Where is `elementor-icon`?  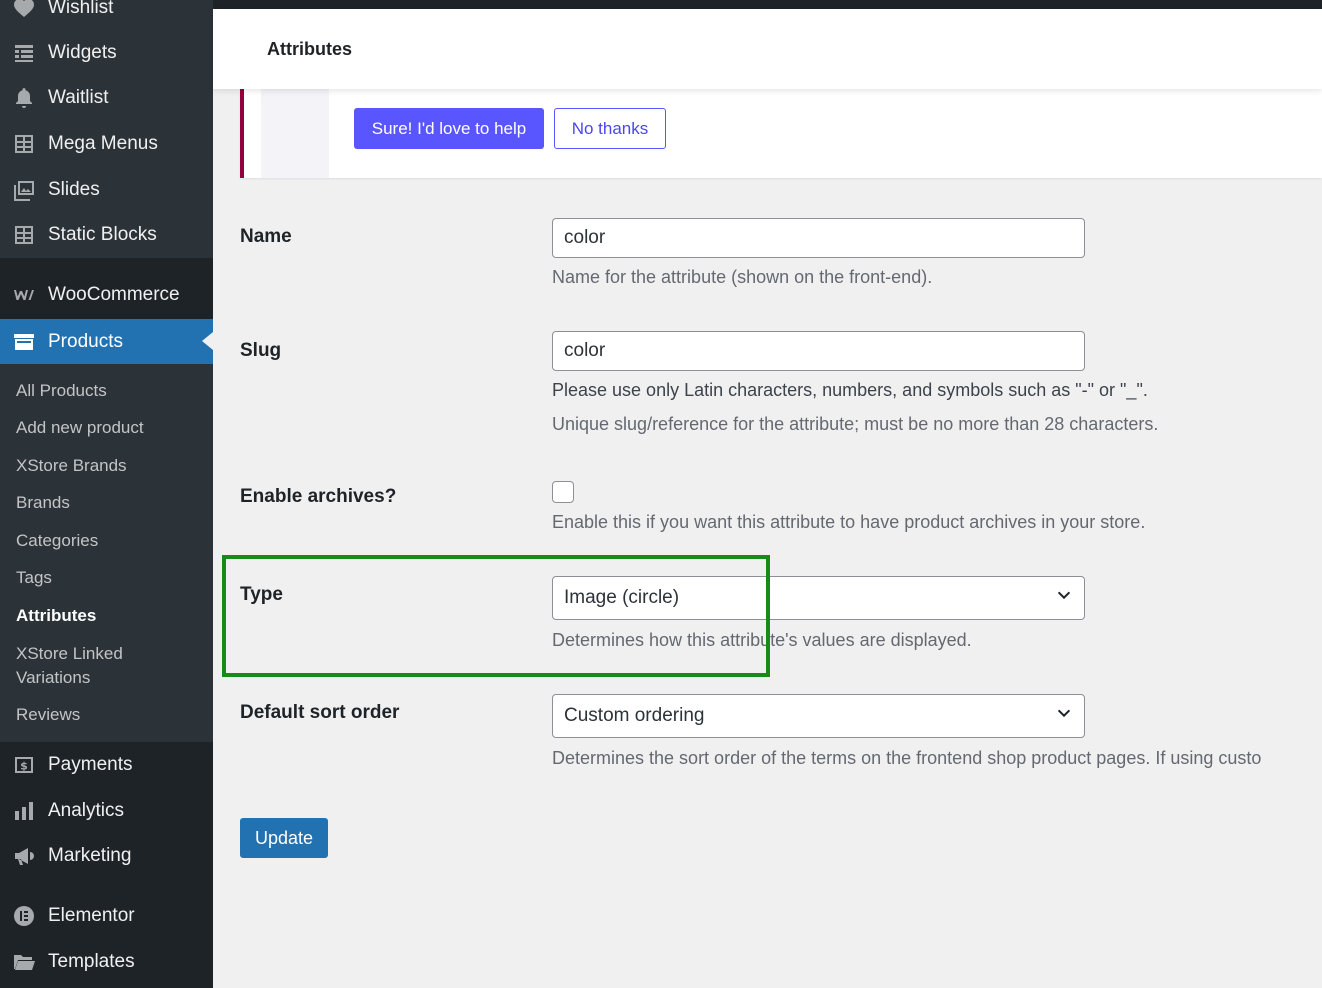
elementor-icon is located at coordinates (24, 916).